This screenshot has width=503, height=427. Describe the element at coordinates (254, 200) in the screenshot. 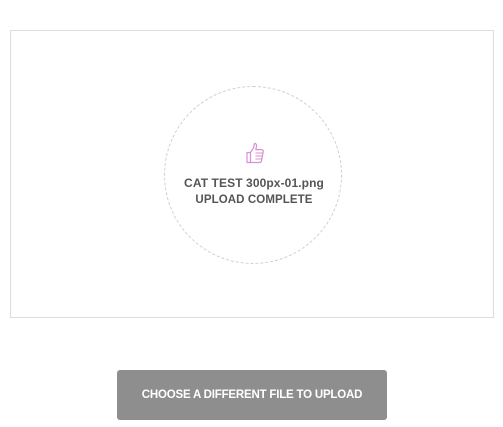

I see `upload-status-text: UPLOAD COMPLETE` at that location.